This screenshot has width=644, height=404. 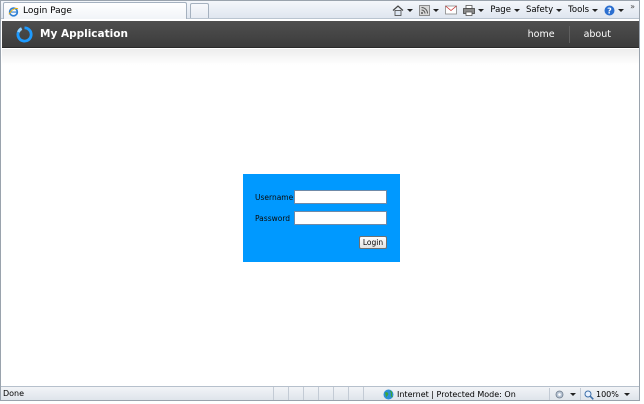 I want to click on home-icon, so click(x=398, y=10).